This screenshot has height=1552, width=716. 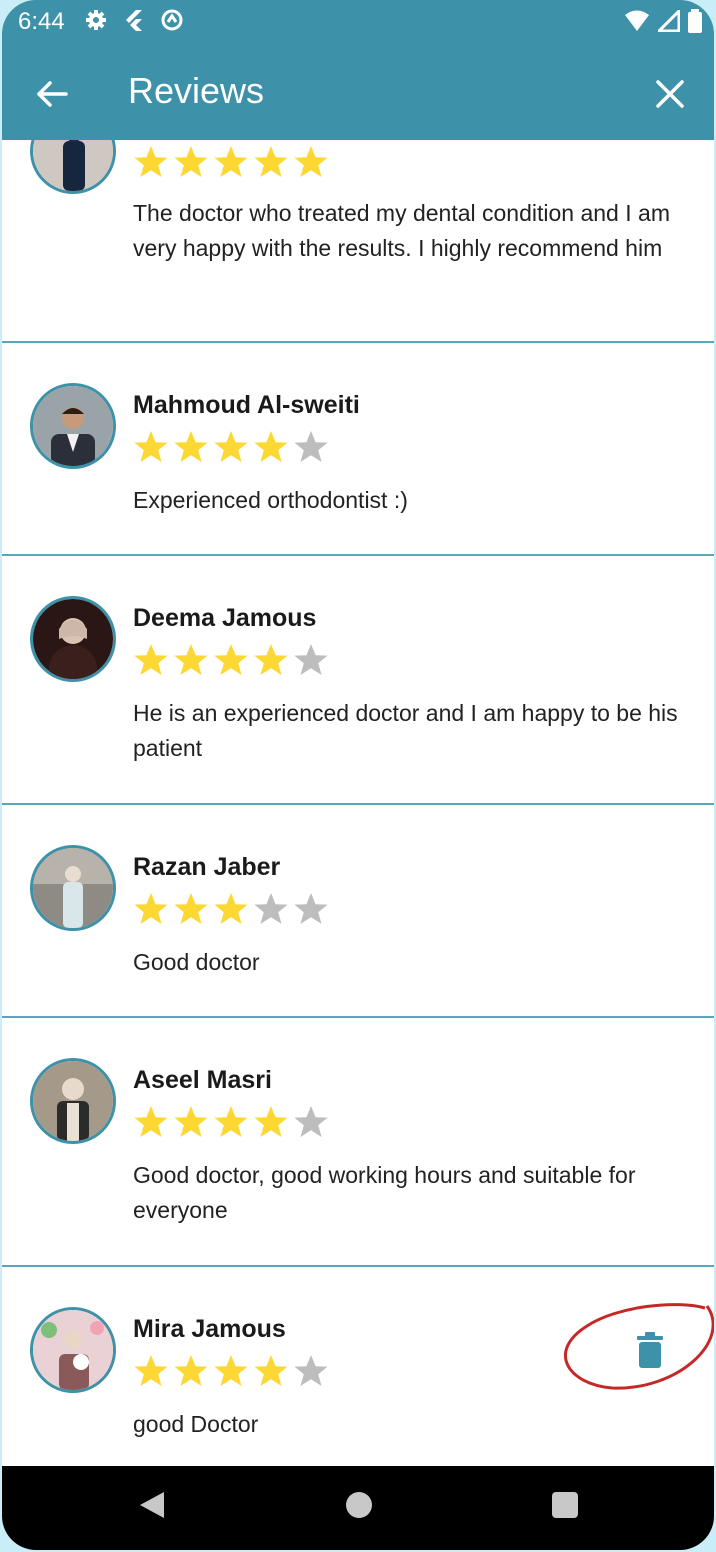 What do you see at coordinates (207, 867) in the screenshot?
I see `reviewer-name: Razan Jaber` at bounding box center [207, 867].